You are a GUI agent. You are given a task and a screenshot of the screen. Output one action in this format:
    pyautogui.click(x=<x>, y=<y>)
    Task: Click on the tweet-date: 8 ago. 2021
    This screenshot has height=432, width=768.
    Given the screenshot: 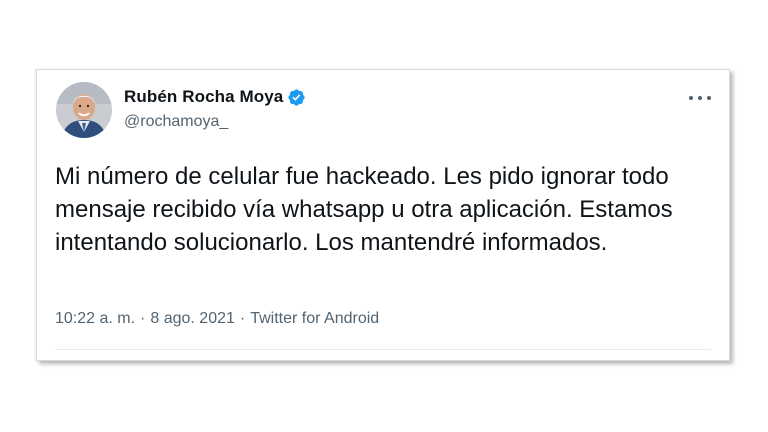 What is the action you would take?
    pyautogui.click(x=192, y=319)
    